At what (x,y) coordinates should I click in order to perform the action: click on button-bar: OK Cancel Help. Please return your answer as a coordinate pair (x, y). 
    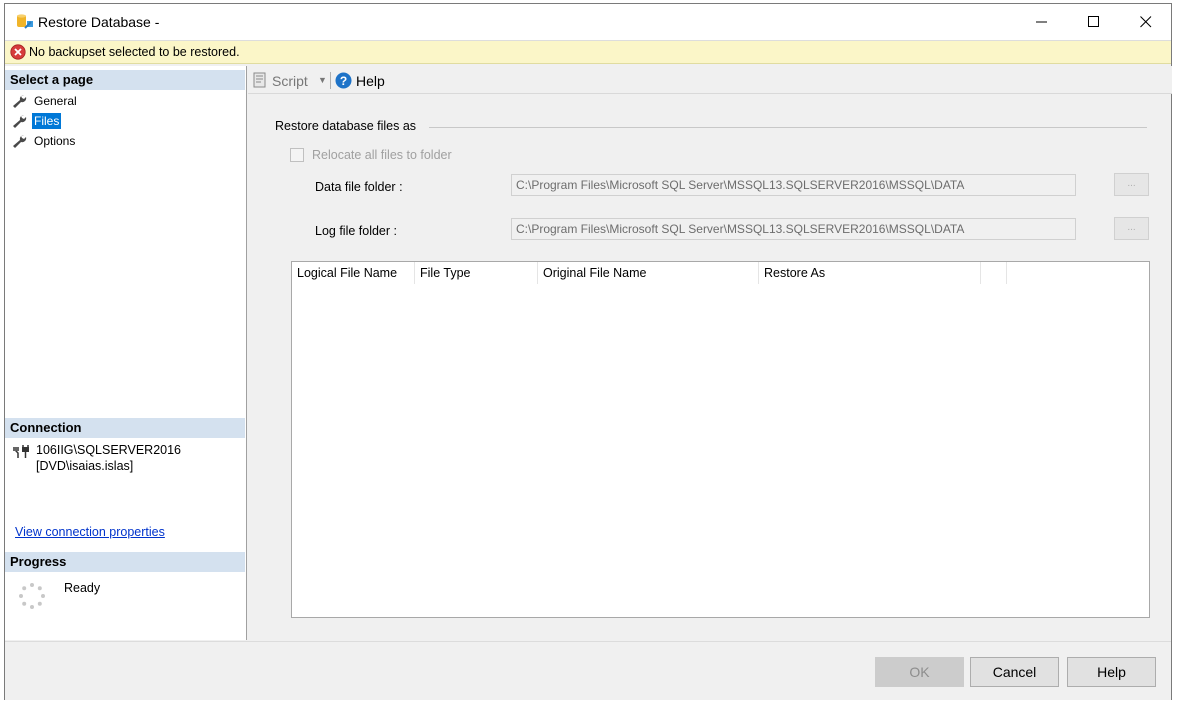
    Looking at the image, I should click on (588, 670).